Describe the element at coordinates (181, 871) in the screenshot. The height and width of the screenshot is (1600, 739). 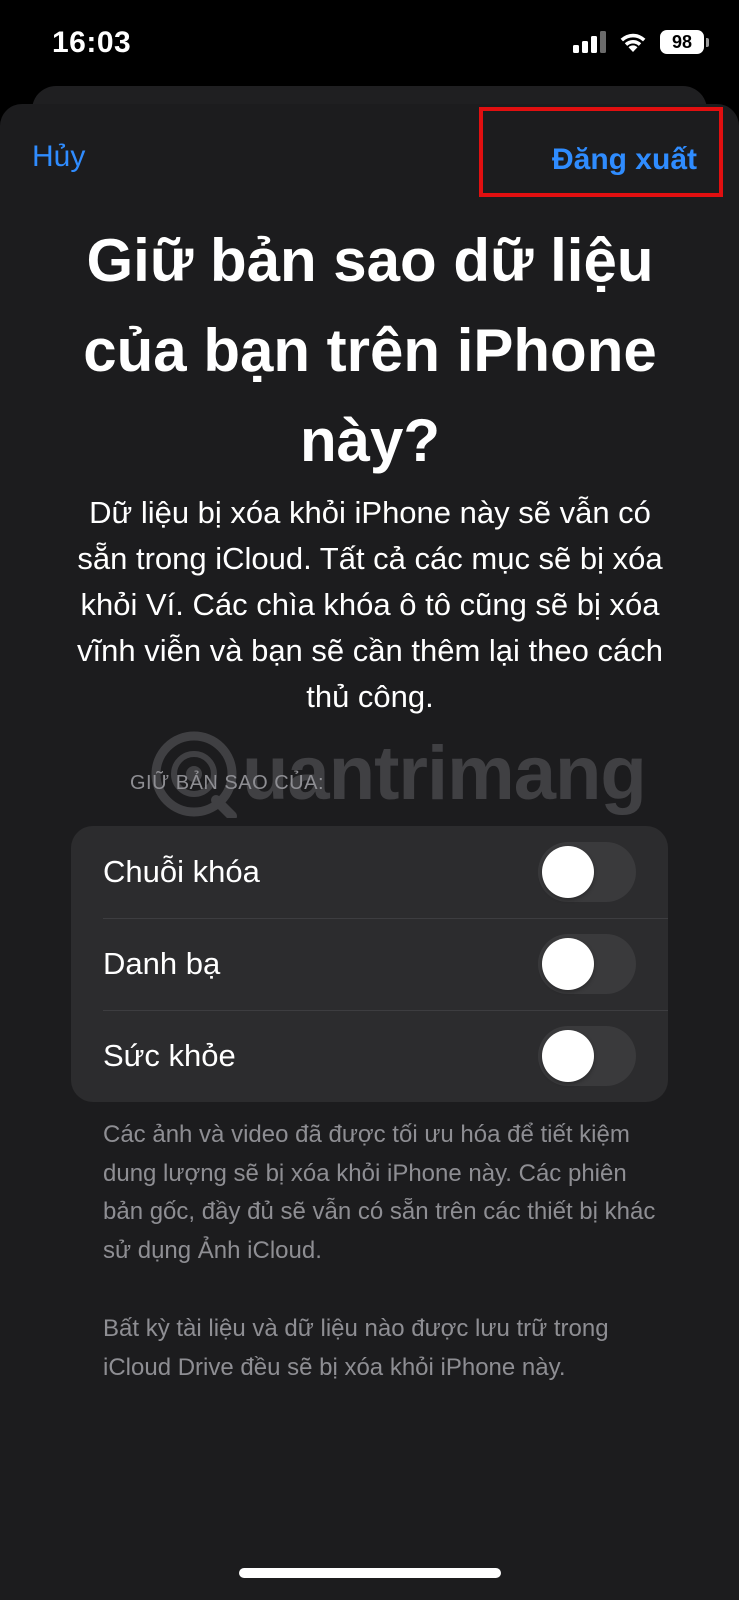
I see `toggle-label: Chuỗi khóa` at that location.